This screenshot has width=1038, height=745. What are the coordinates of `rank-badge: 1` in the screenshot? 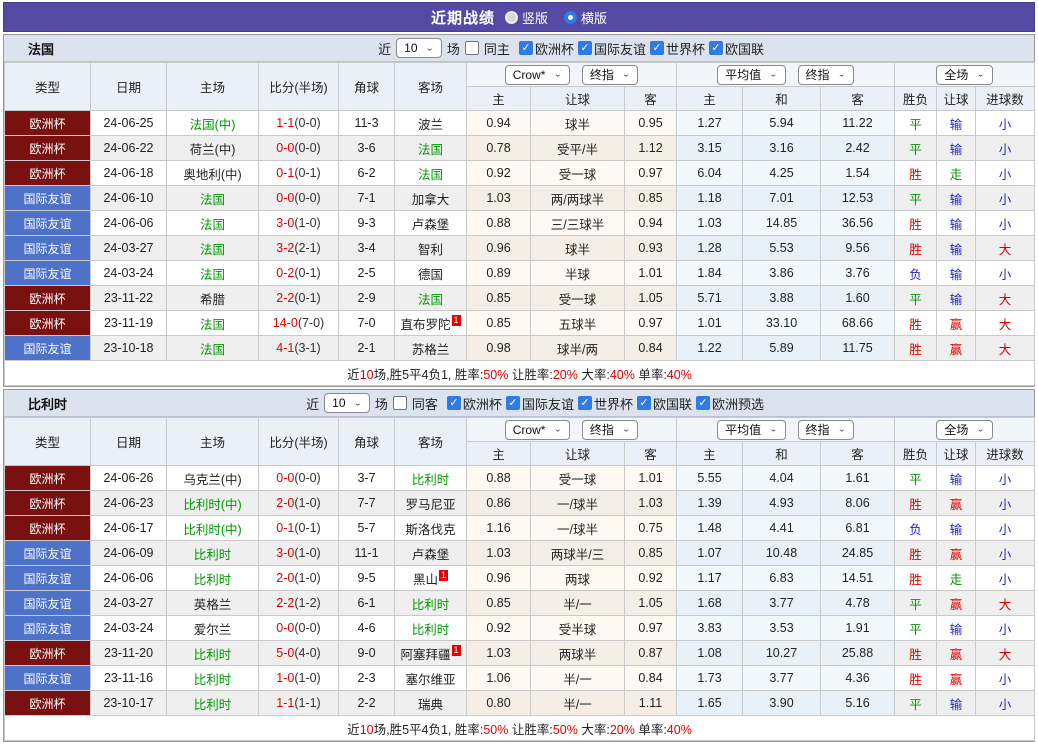 It's located at (444, 576).